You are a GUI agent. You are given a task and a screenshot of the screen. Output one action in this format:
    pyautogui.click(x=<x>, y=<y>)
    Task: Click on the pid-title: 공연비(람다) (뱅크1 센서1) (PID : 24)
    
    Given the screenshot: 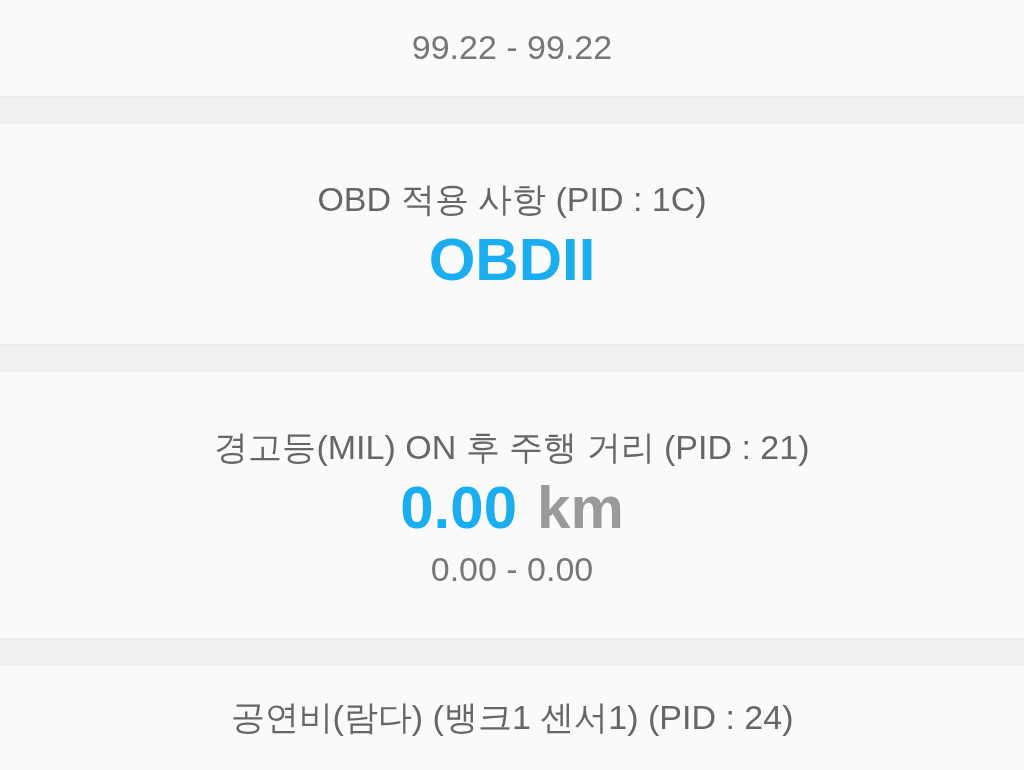 What is the action you would take?
    pyautogui.click(x=512, y=717)
    